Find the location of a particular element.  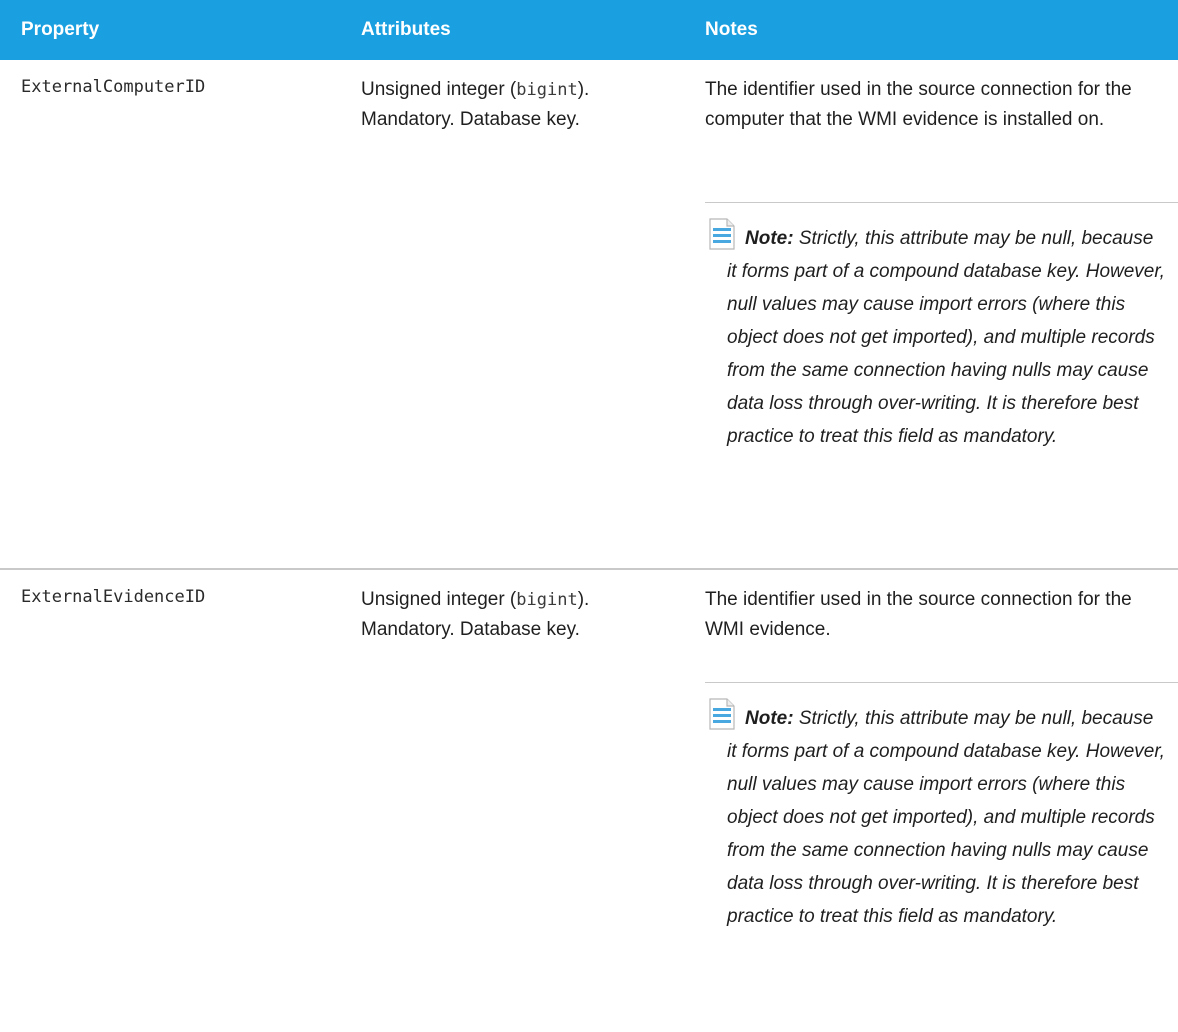

property-name: ExternalEvidenceID is located at coordinates (113, 597).